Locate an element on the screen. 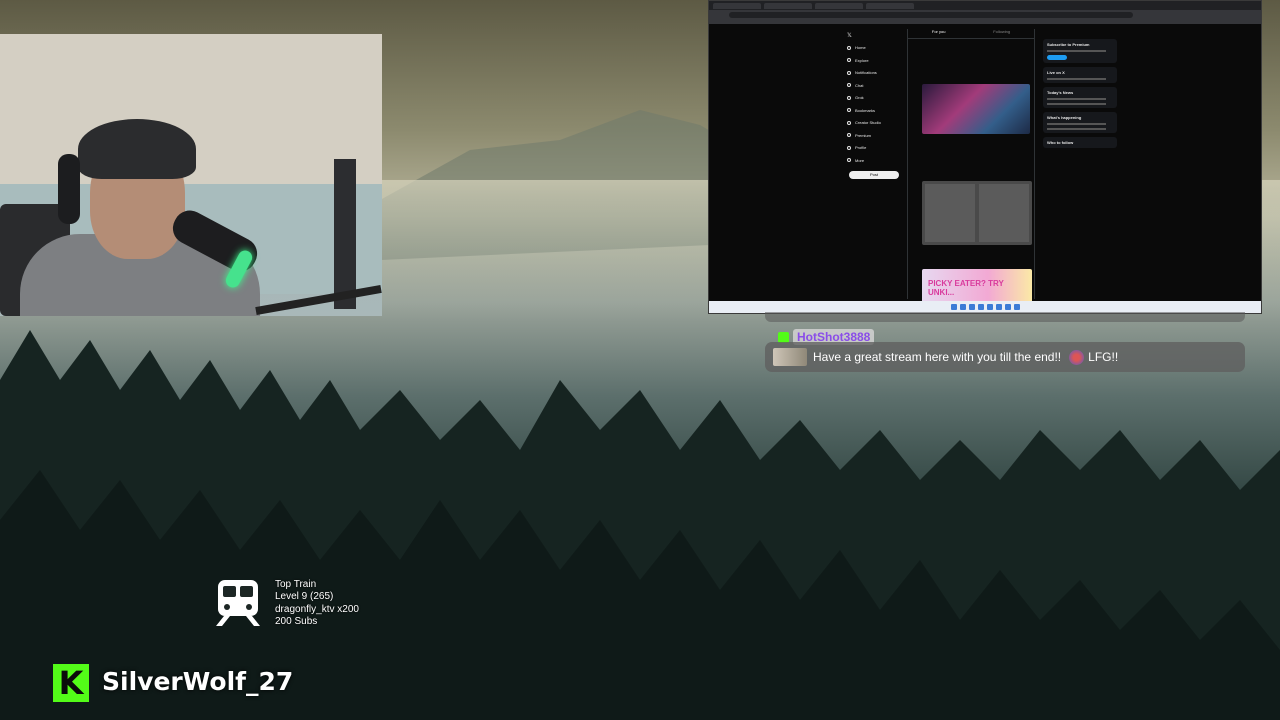 The image size is (1280, 720). chat-icon is located at coordinates (849, 85).